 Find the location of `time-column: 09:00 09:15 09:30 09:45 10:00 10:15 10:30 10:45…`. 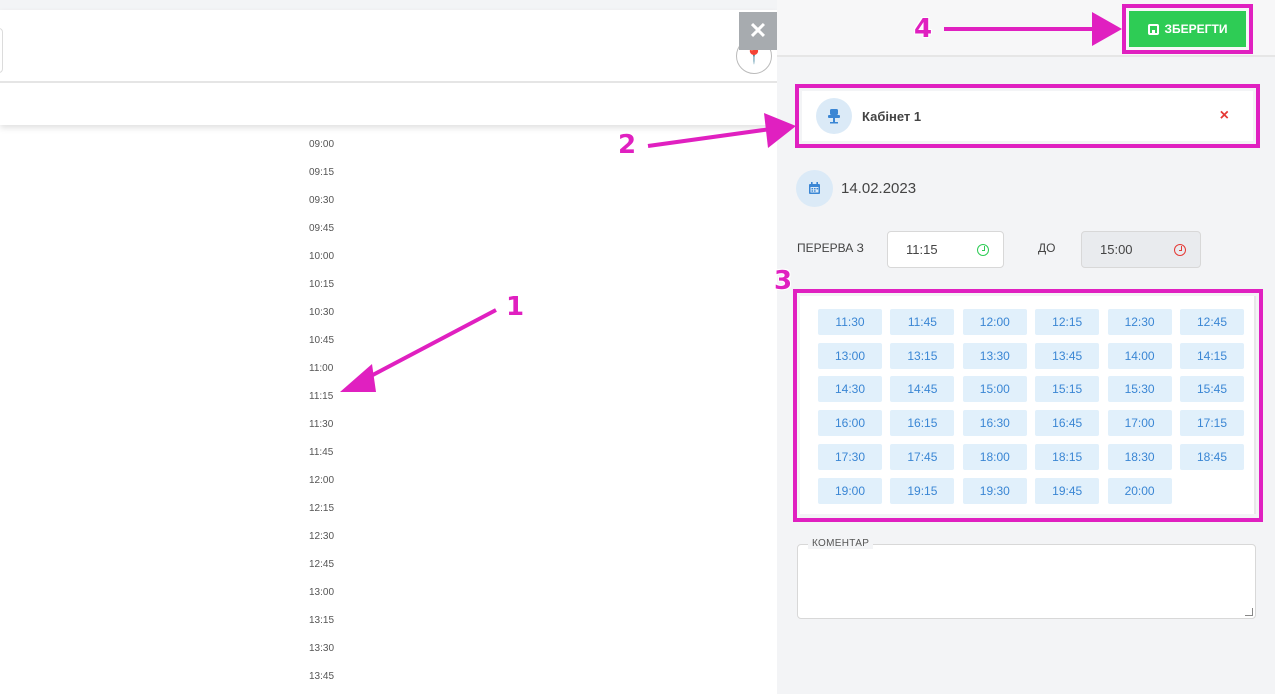

time-column: 09:00 09:15 09:30 09:45 10:00 10:15 10:30 10:45… is located at coordinates (321, 416).